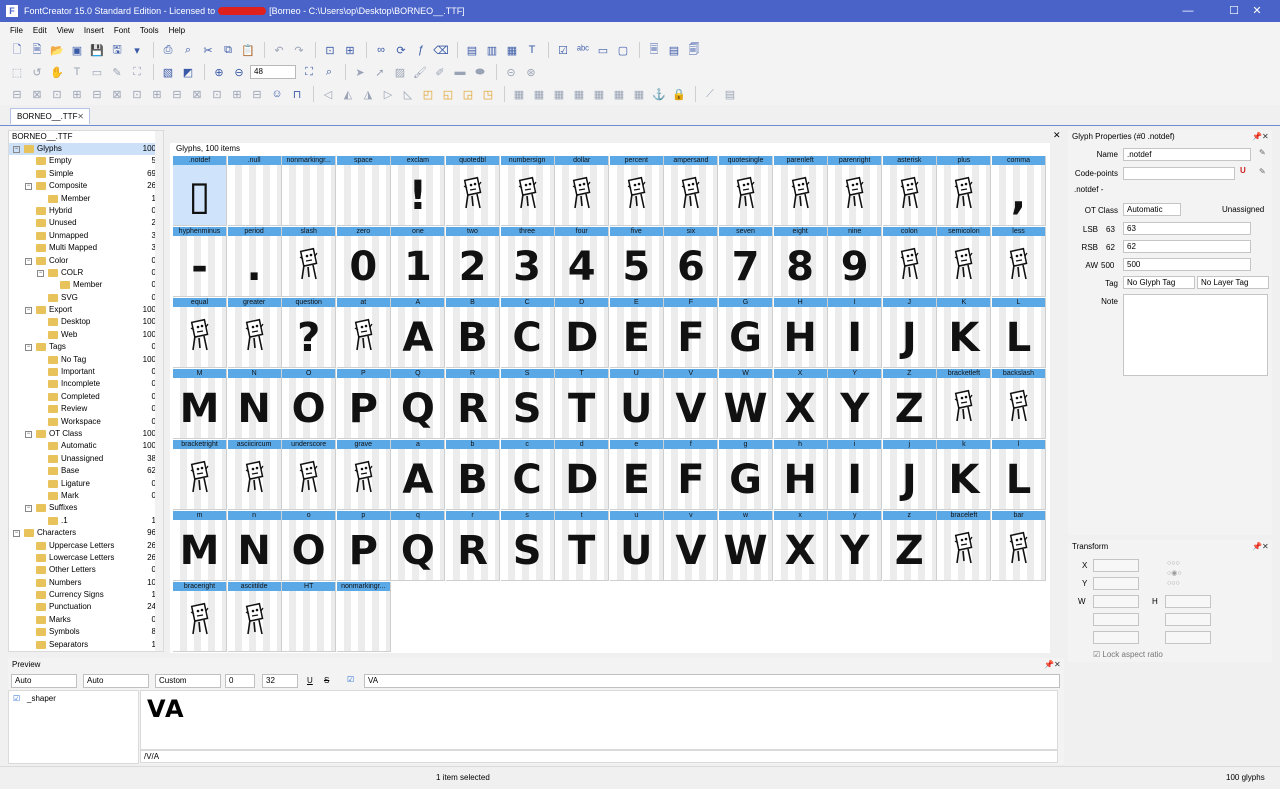 The height and width of the screenshot is (789, 1280). I want to click on layout-icon: ▭, so click(603, 50).